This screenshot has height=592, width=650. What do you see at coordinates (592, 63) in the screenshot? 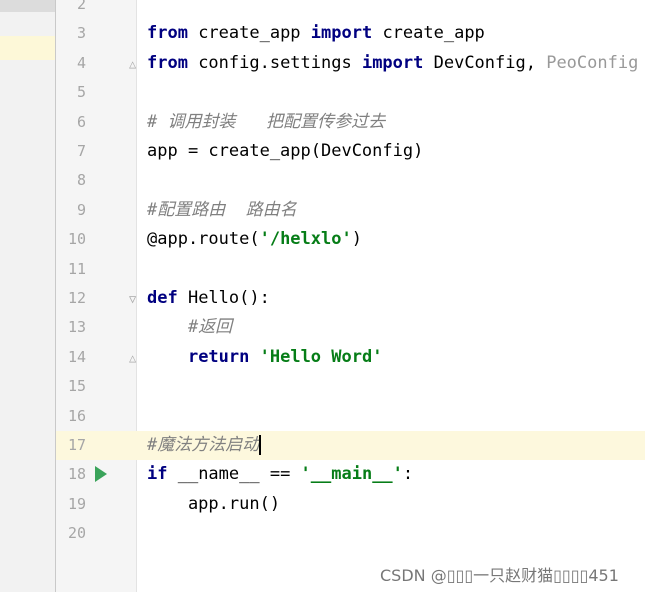
I see `code-token: PeoConfig` at bounding box center [592, 63].